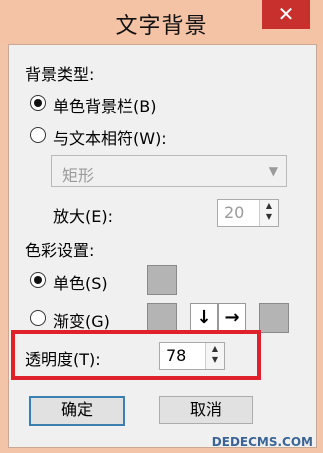 This screenshot has width=323, height=453. Describe the element at coordinates (204, 318) in the screenshot. I see `arrow-down-icon: ↓` at that location.